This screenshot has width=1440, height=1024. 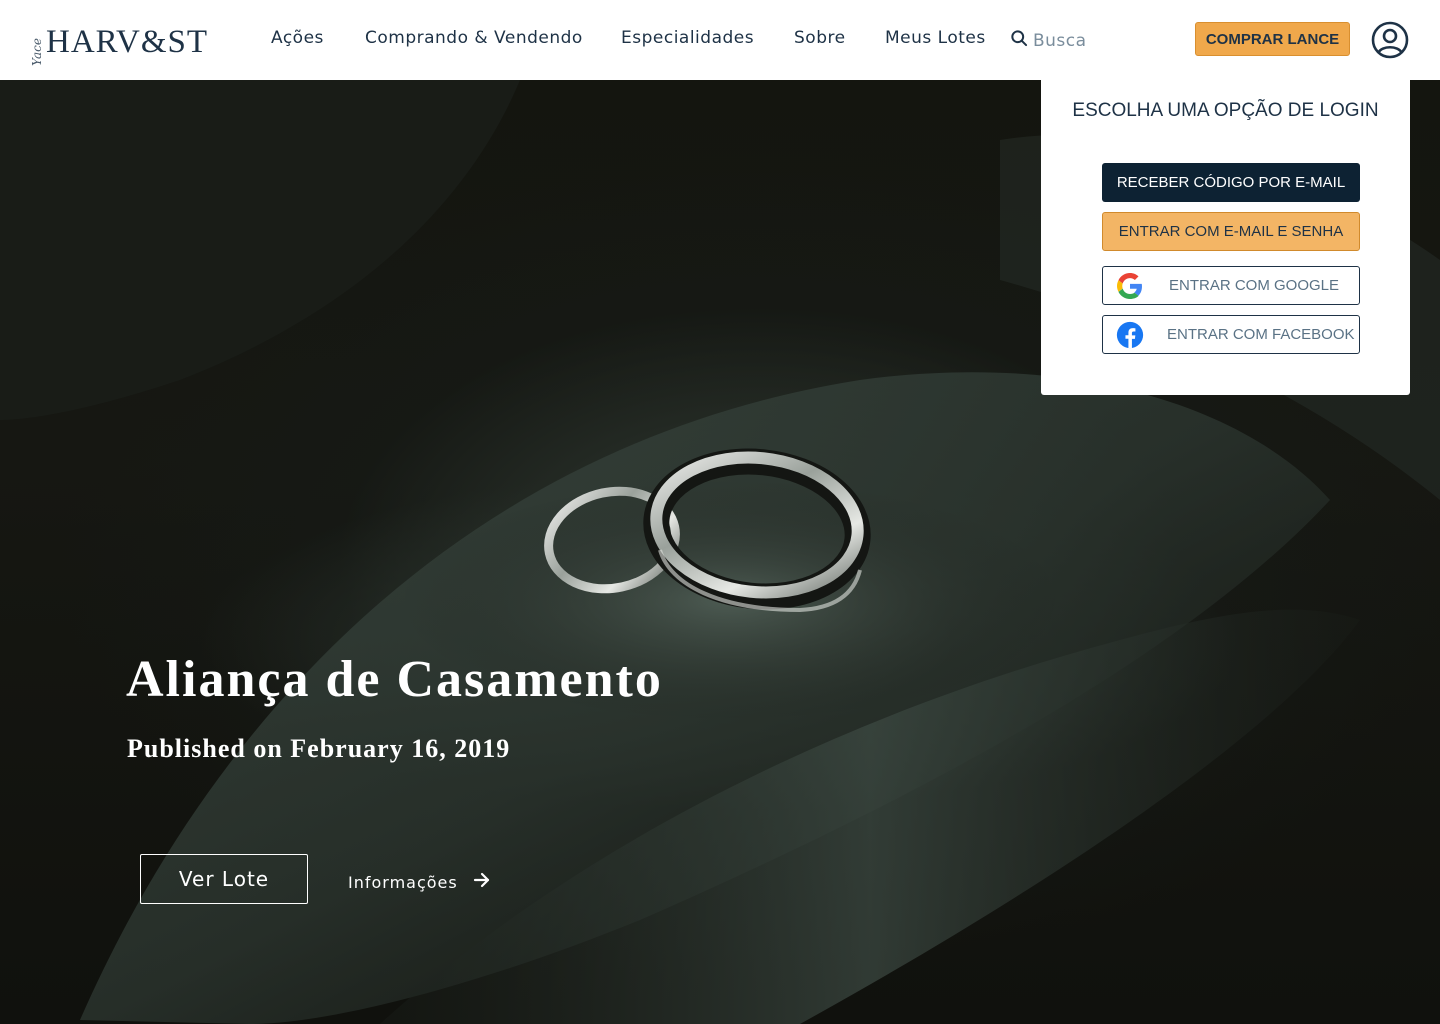 What do you see at coordinates (1225, 110) in the screenshot?
I see `login-title: ESCOLHA UMA OPÇÃO DE LOGIN` at bounding box center [1225, 110].